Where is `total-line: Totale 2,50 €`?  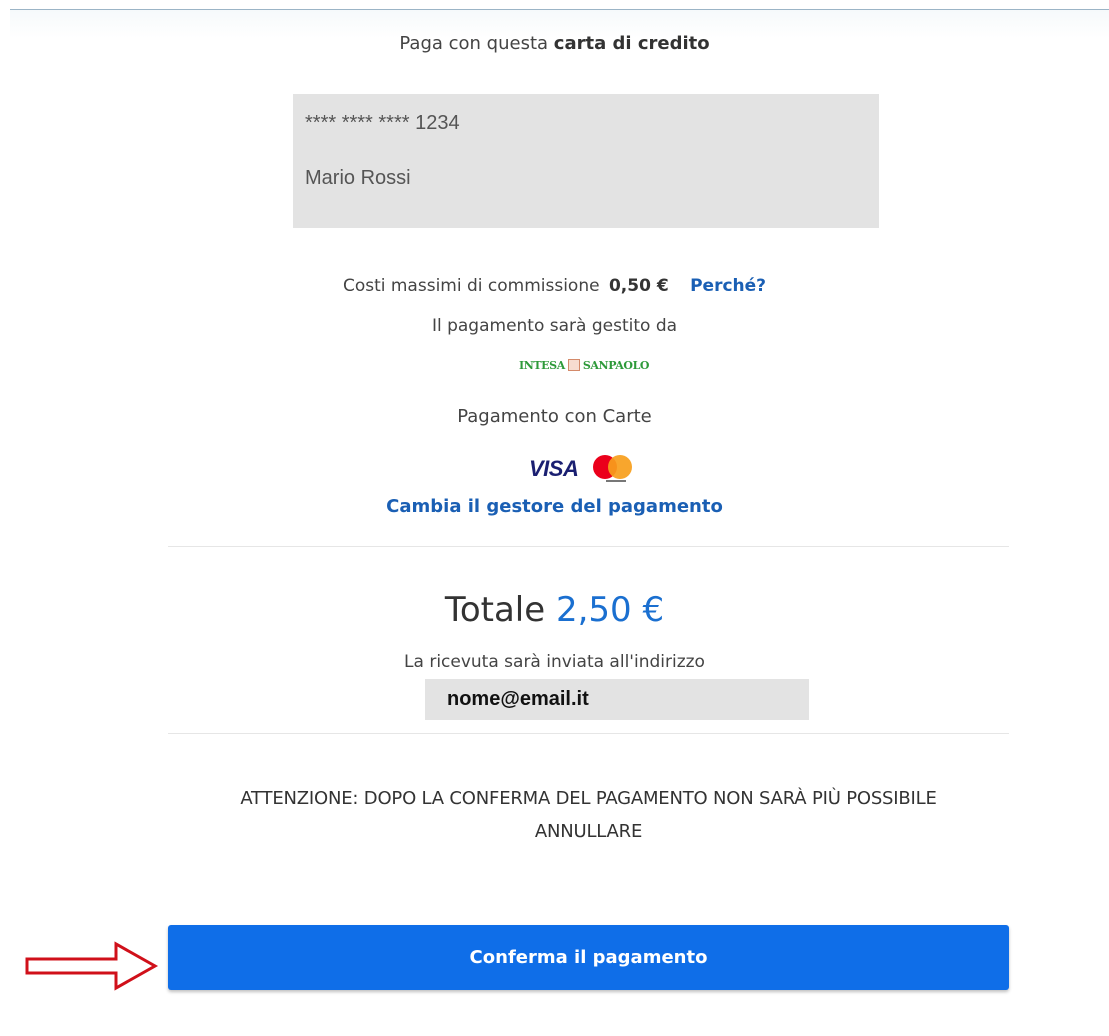
total-line: Totale 2,50 € is located at coordinates (554, 610).